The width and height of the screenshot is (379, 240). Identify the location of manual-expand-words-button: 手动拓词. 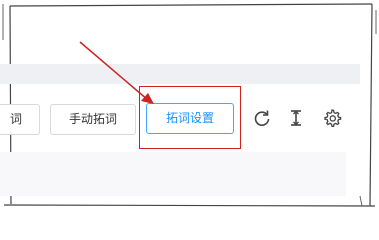
(93, 119).